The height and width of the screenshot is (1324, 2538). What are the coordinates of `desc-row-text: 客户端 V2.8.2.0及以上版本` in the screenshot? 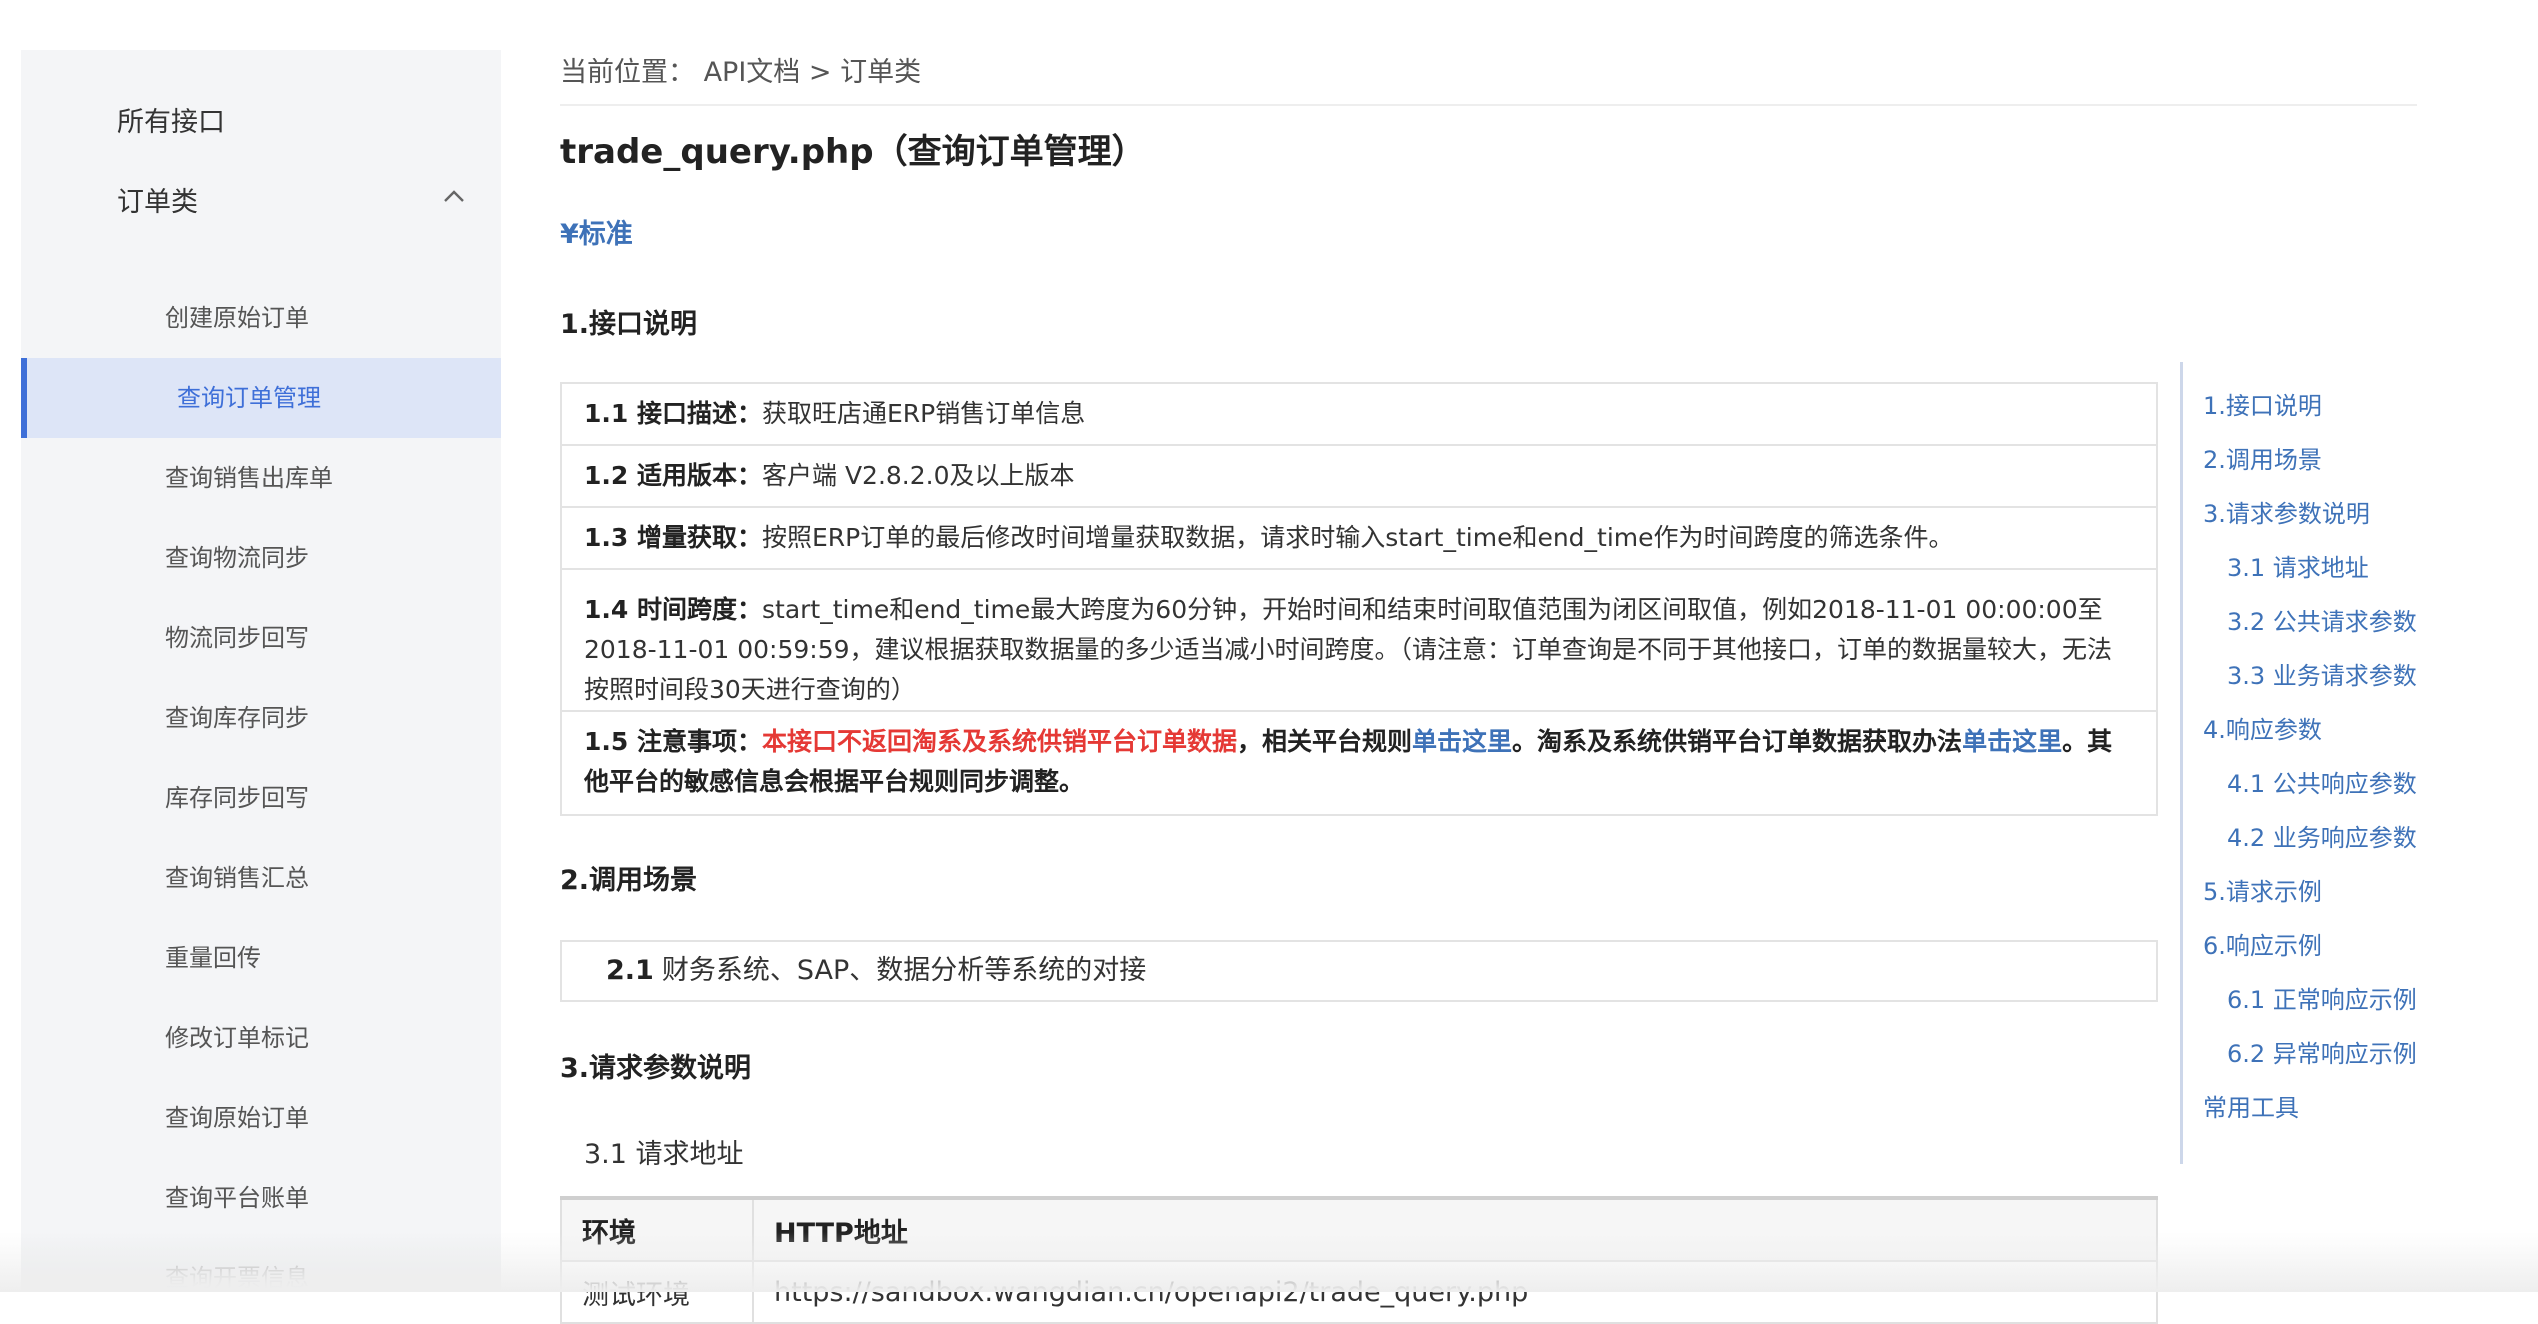 It's located at (918, 475).